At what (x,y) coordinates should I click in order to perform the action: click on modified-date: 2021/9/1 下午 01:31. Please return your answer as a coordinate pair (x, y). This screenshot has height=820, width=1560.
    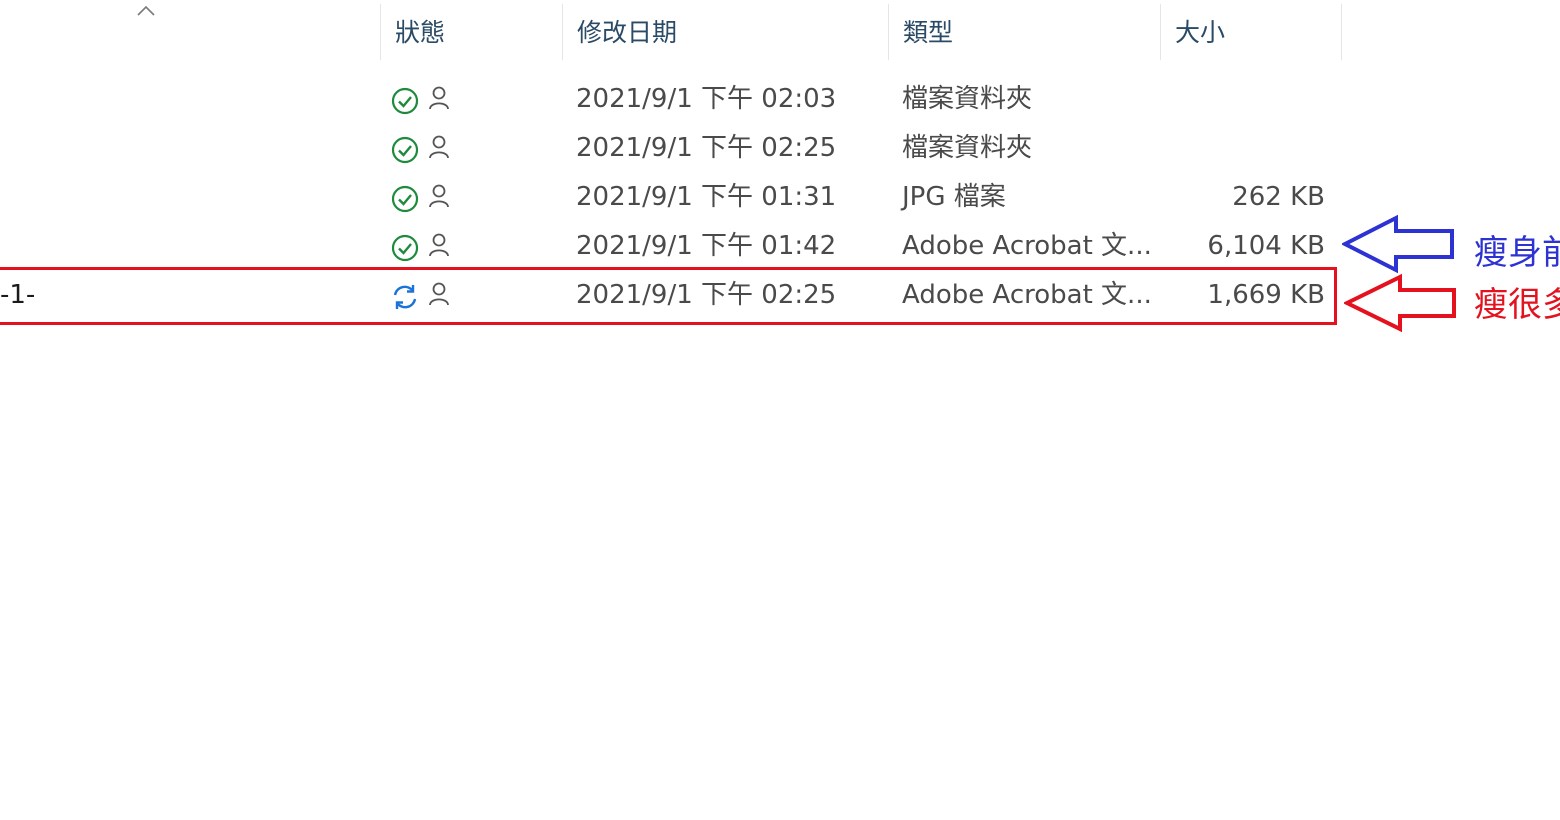
    Looking at the image, I should click on (706, 197).